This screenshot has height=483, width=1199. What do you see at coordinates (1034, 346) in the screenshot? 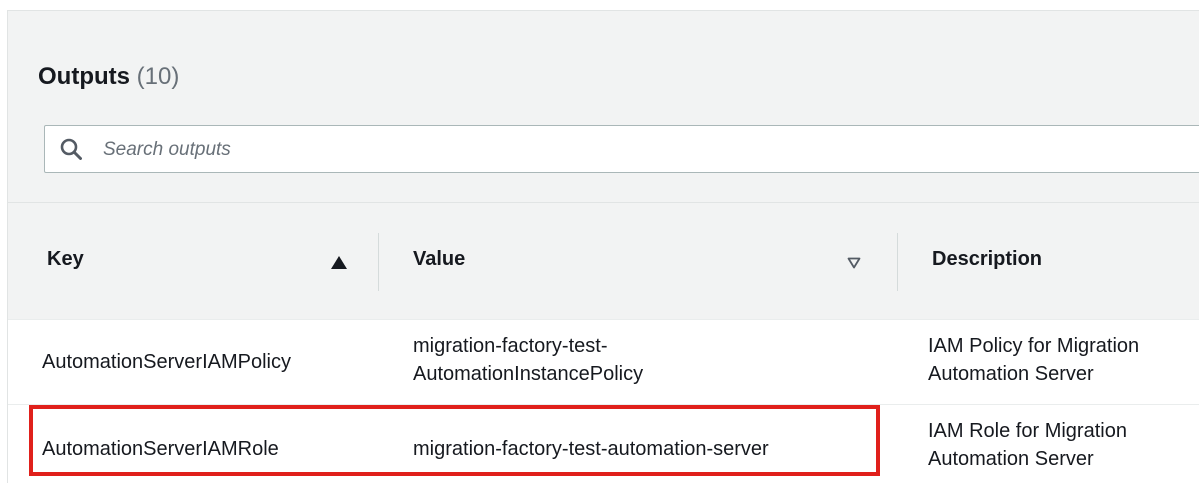
I see `row-description-line: IAM Policy for Migration` at bounding box center [1034, 346].